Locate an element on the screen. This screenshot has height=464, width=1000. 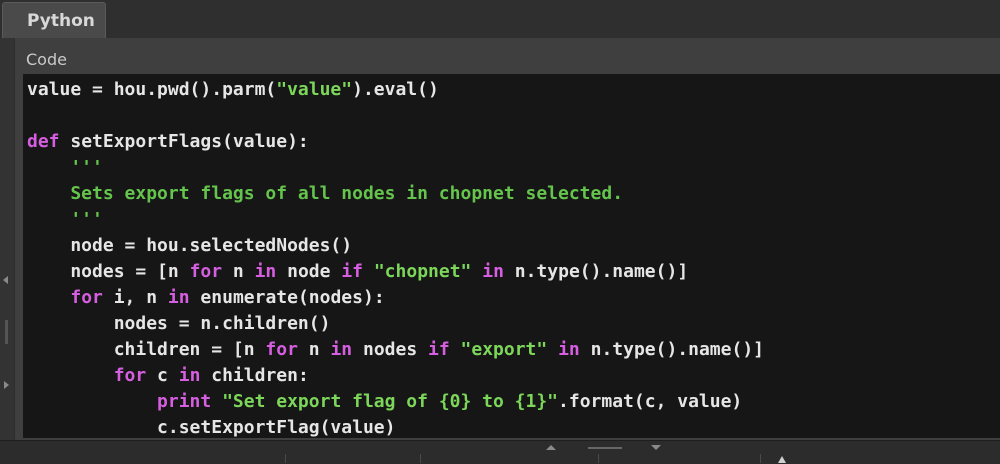
code-token: children: is located at coordinates (254, 375).